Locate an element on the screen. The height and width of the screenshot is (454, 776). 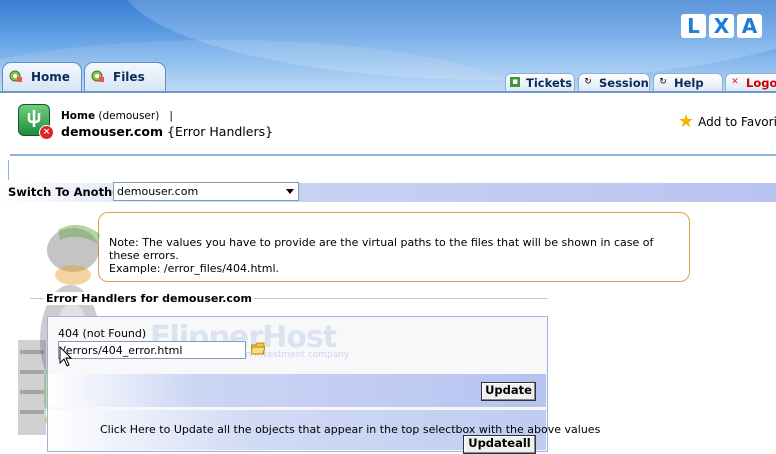
close-icon: ✕ is located at coordinates (735, 82).